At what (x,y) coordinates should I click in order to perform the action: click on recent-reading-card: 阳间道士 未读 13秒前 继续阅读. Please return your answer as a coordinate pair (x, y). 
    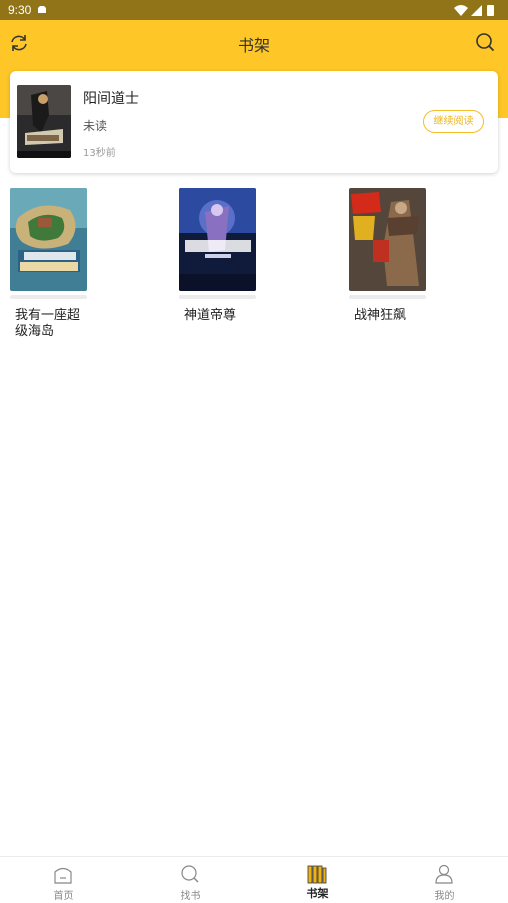
    Looking at the image, I should click on (254, 122).